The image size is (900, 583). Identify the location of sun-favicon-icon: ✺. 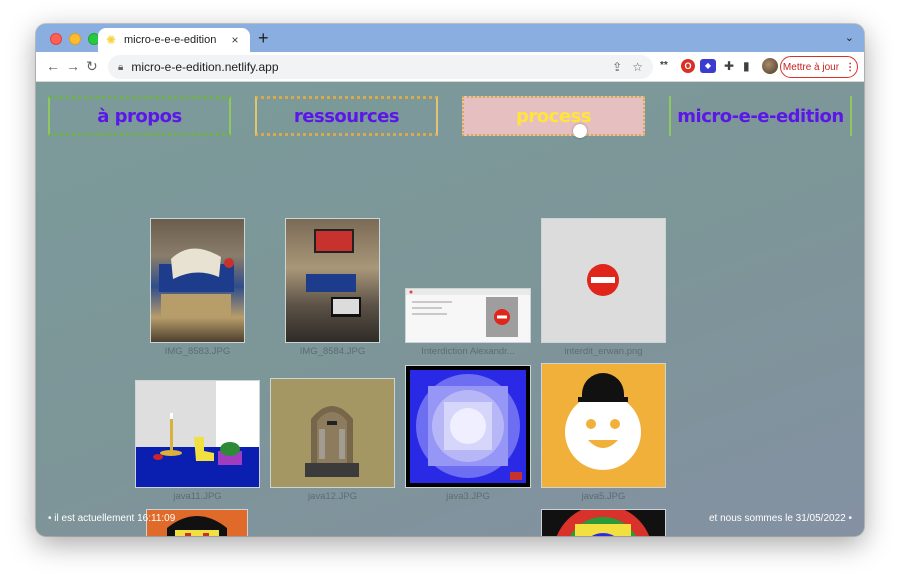
(111, 40).